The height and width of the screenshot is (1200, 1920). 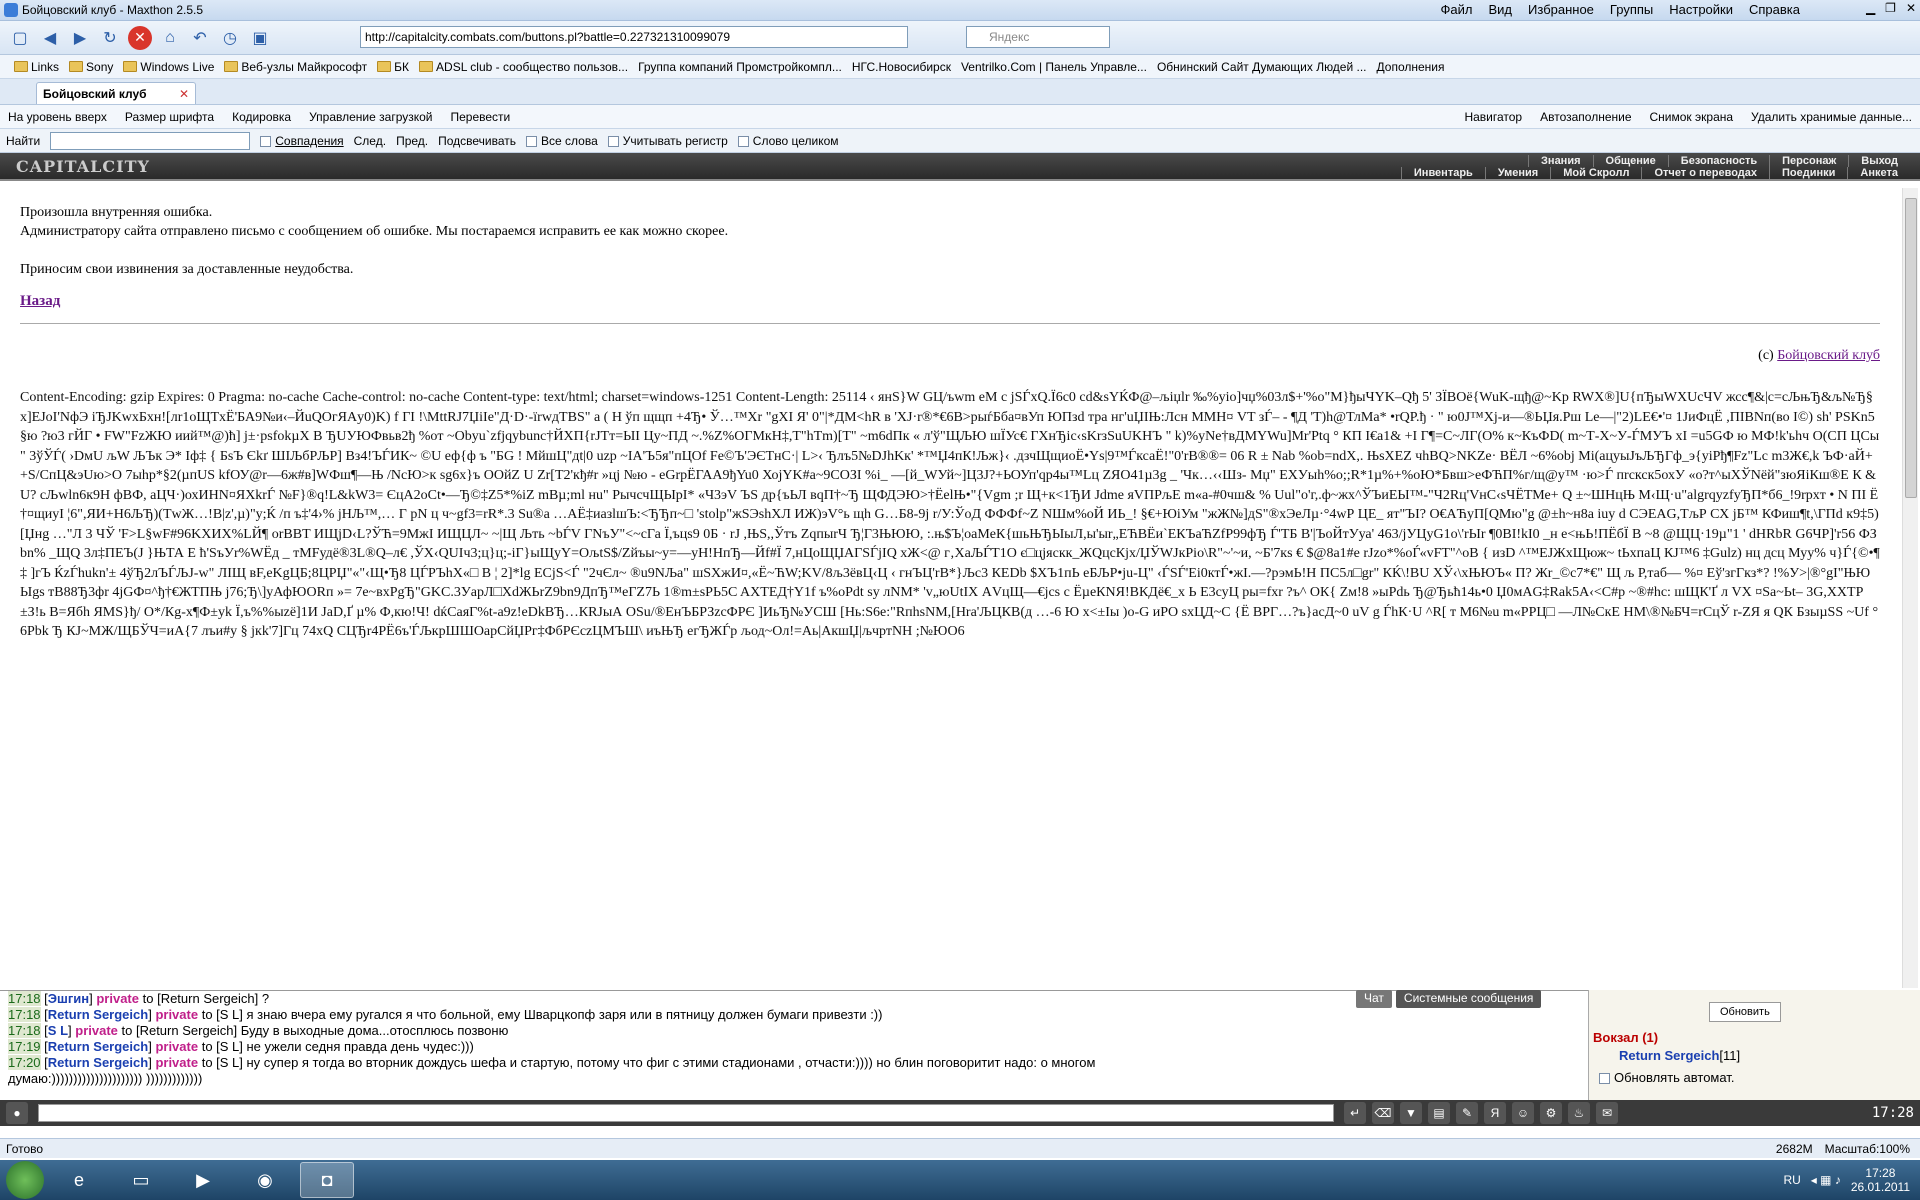 What do you see at coordinates (477, 141) in the screenshot?
I see `highlight-button: Подсвечивать` at bounding box center [477, 141].